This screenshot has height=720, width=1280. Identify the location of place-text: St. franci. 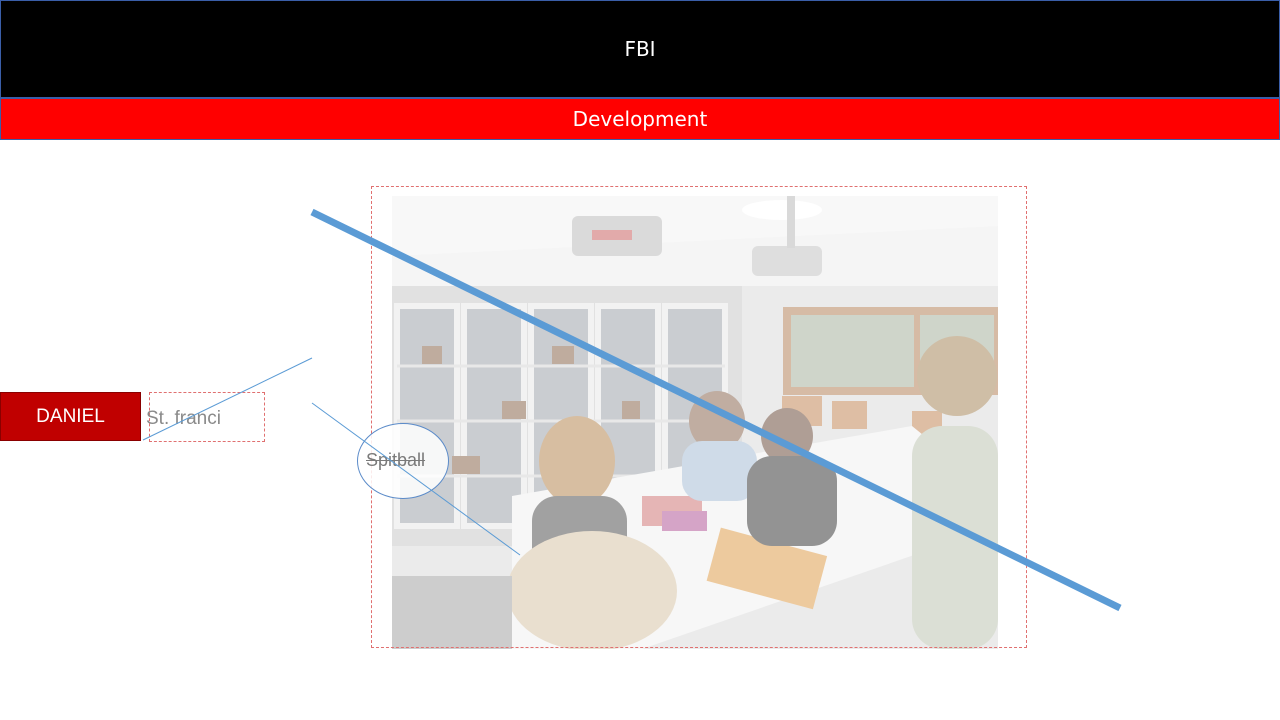
(183, 419).